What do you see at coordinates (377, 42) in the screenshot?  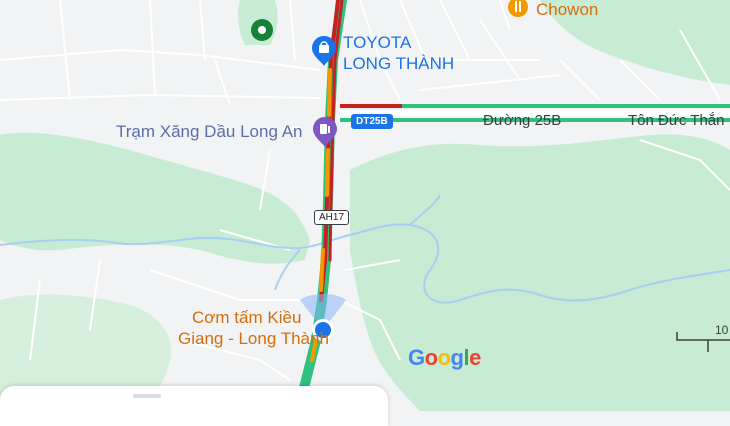 I see `poi-label-toyota-line1: TOYOTA` at bounding box center [377, 42].